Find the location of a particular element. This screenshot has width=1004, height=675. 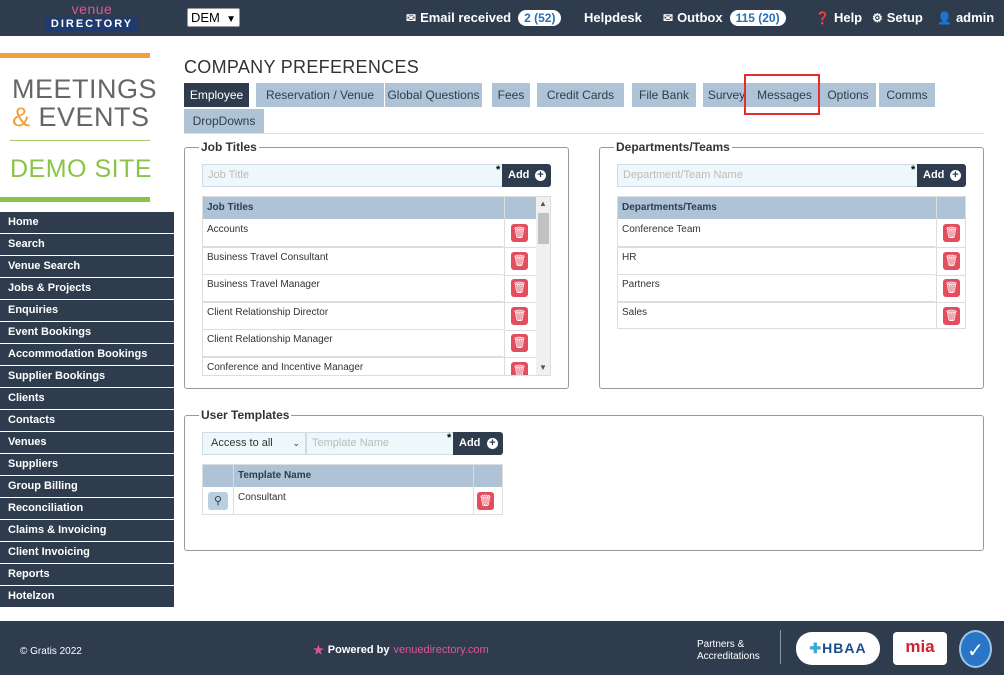

sidebar-item-reconciliation: Reconciliation is located at coordinates (87, 509).